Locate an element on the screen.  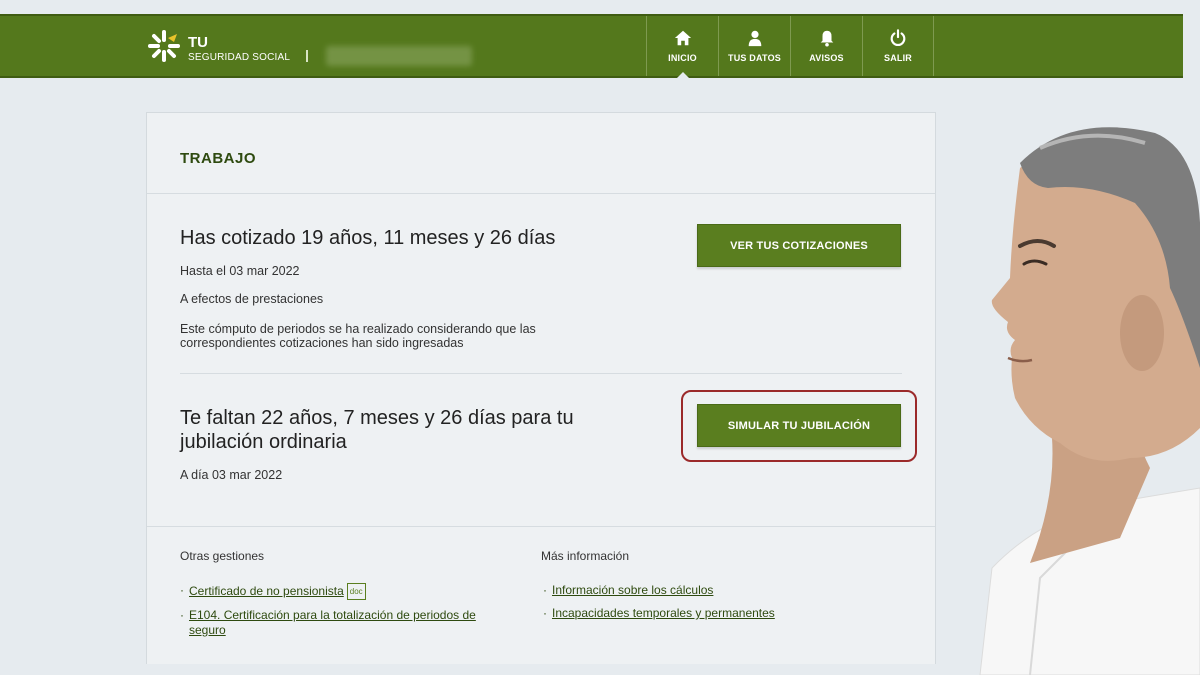
nav-label-inicio: INICIO is located at coordinates (682, 58).